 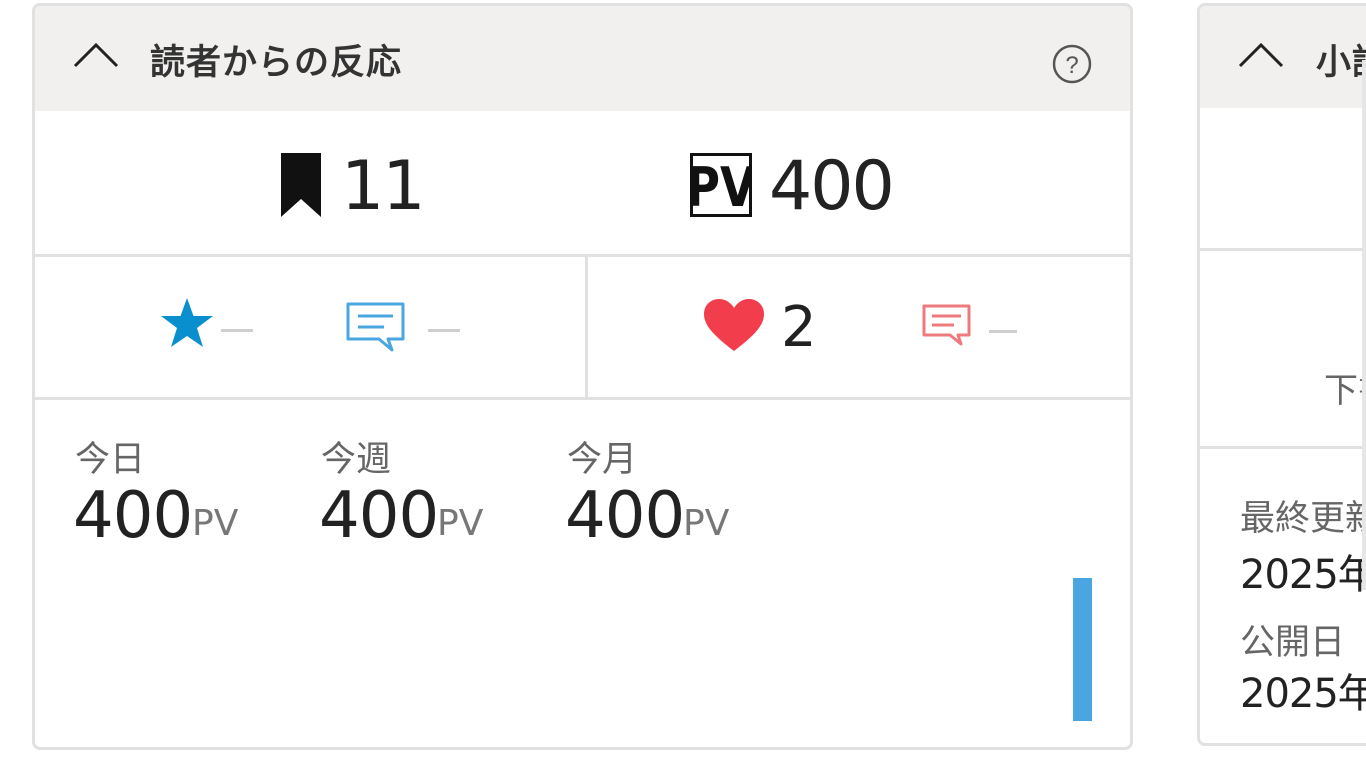 I want to click on novel-row-mid: 下書, so click(x=1283, y=350).